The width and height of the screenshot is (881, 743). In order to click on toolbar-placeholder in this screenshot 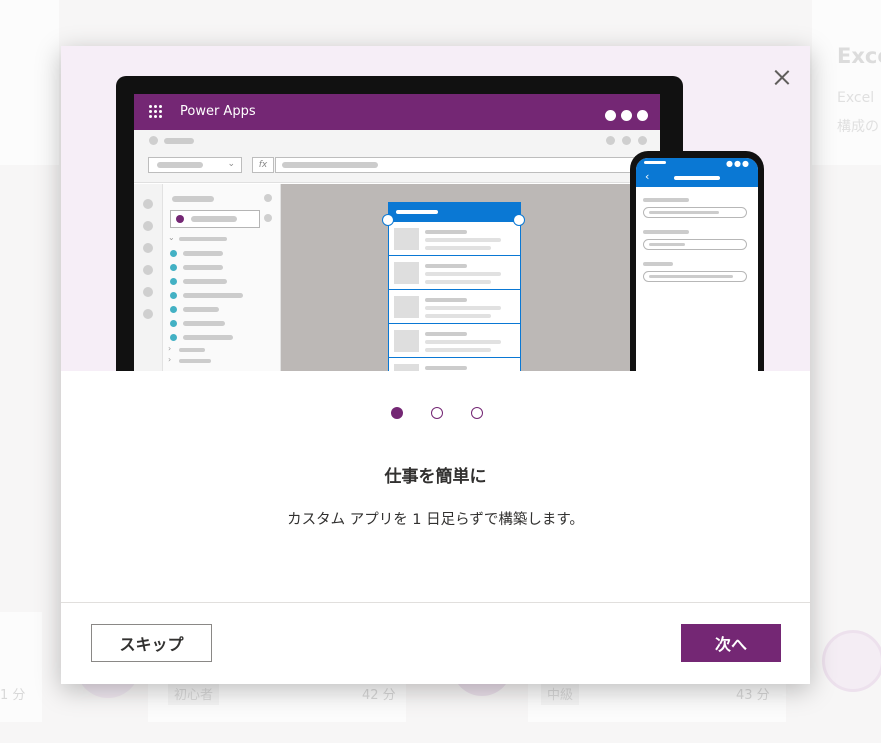, I will do `click(179, 141)`.